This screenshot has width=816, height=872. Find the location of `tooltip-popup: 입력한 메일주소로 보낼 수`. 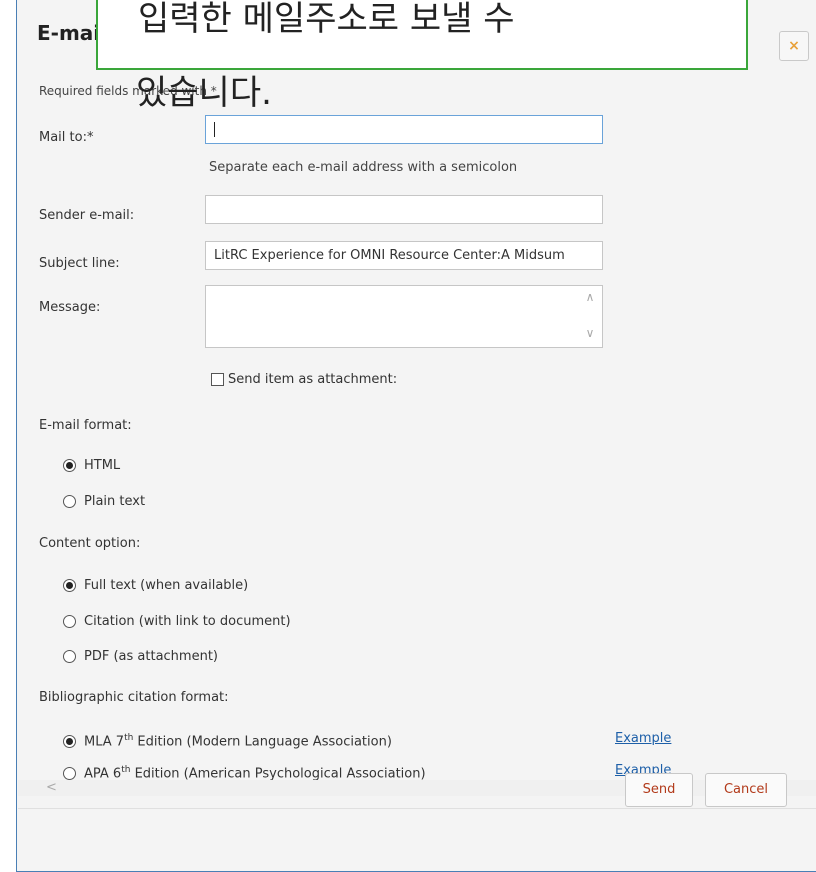

tooltip-popup: 입력한 메일주소로 보낼 수 is located at coordinates (422, 35).